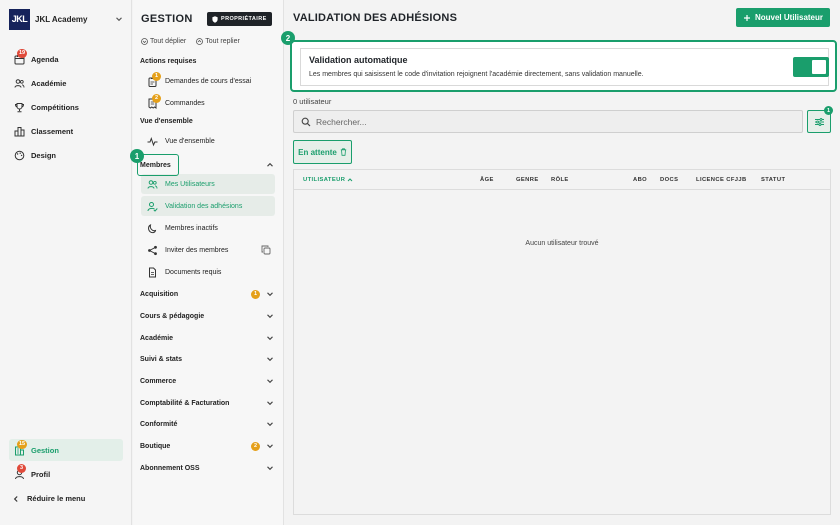 The image size is (840, 525). Describe the element at coordinates (168, 61) in the screenshot. I see `section-actions-requises: Actions requises` at that location.